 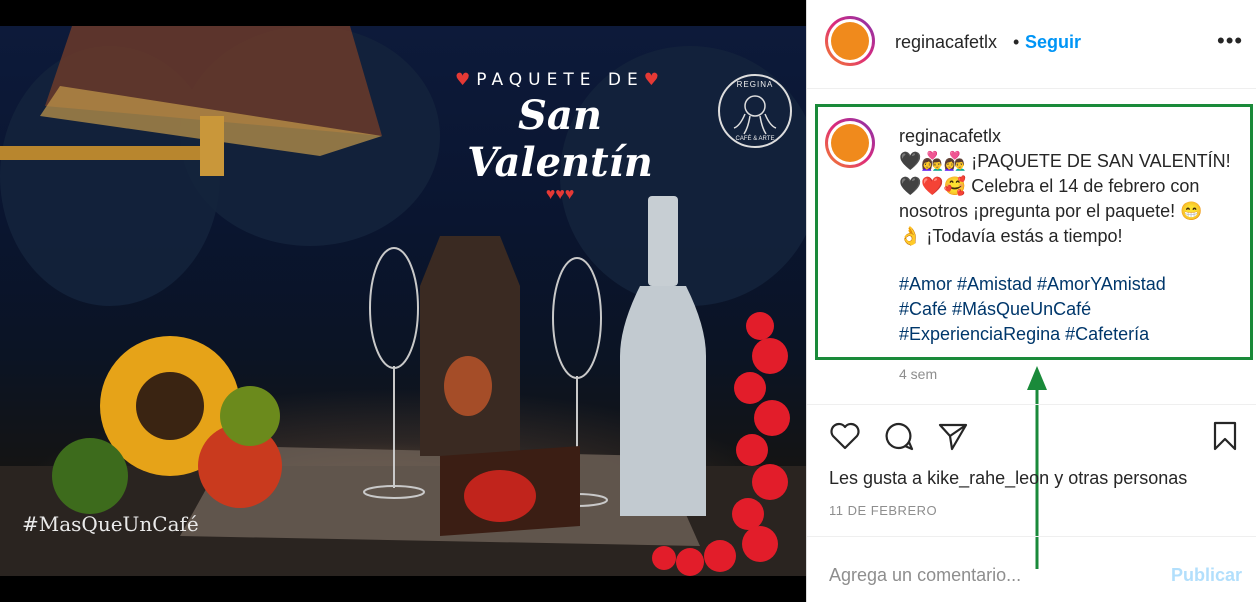 What do you see at coordinates (850, 143) in the screenshot?
I see `caption-avatar` at bounding box center [850, 143].